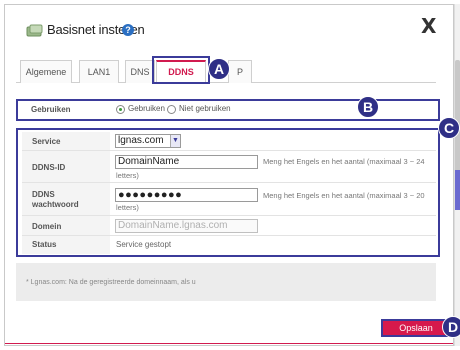  What do you see at coordinates (219, 69) in the screenshot?
I see `annotation-badge-a: A` at bounding box center [219, 69].